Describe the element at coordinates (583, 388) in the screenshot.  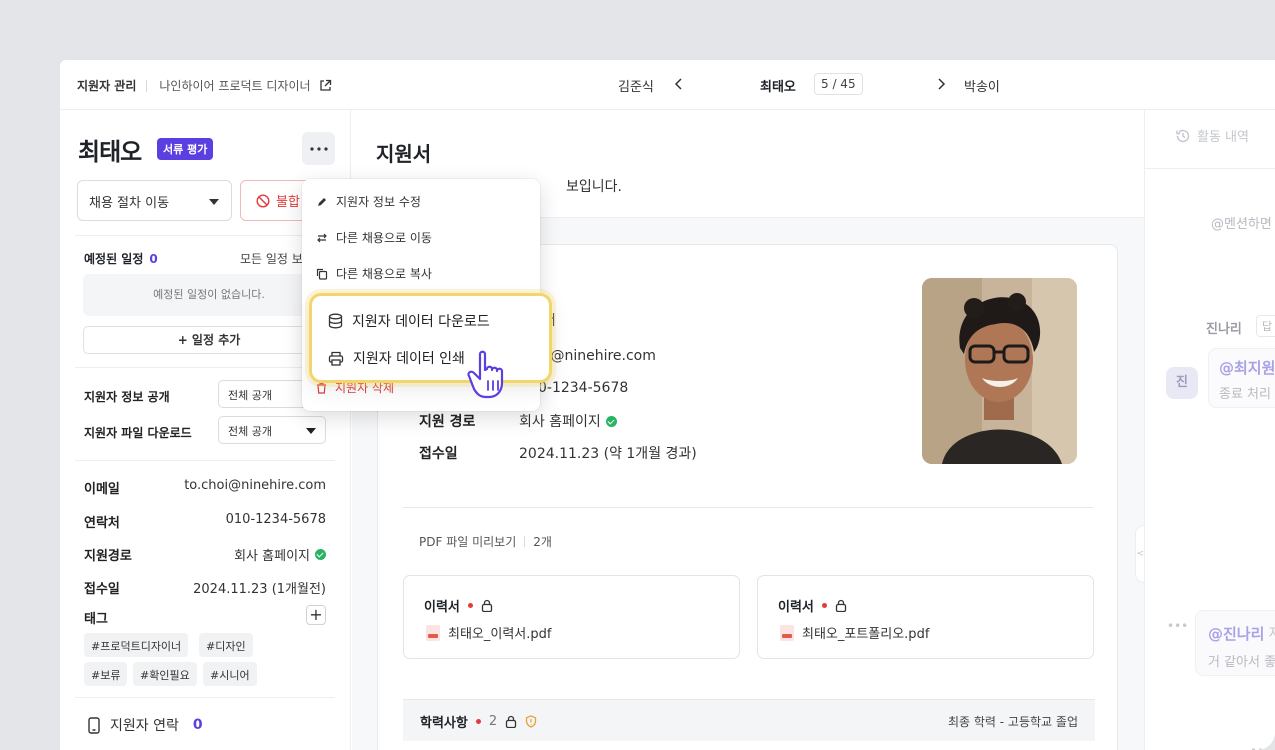
I see `profile-phone-value: 0-1234-5678` at that location.